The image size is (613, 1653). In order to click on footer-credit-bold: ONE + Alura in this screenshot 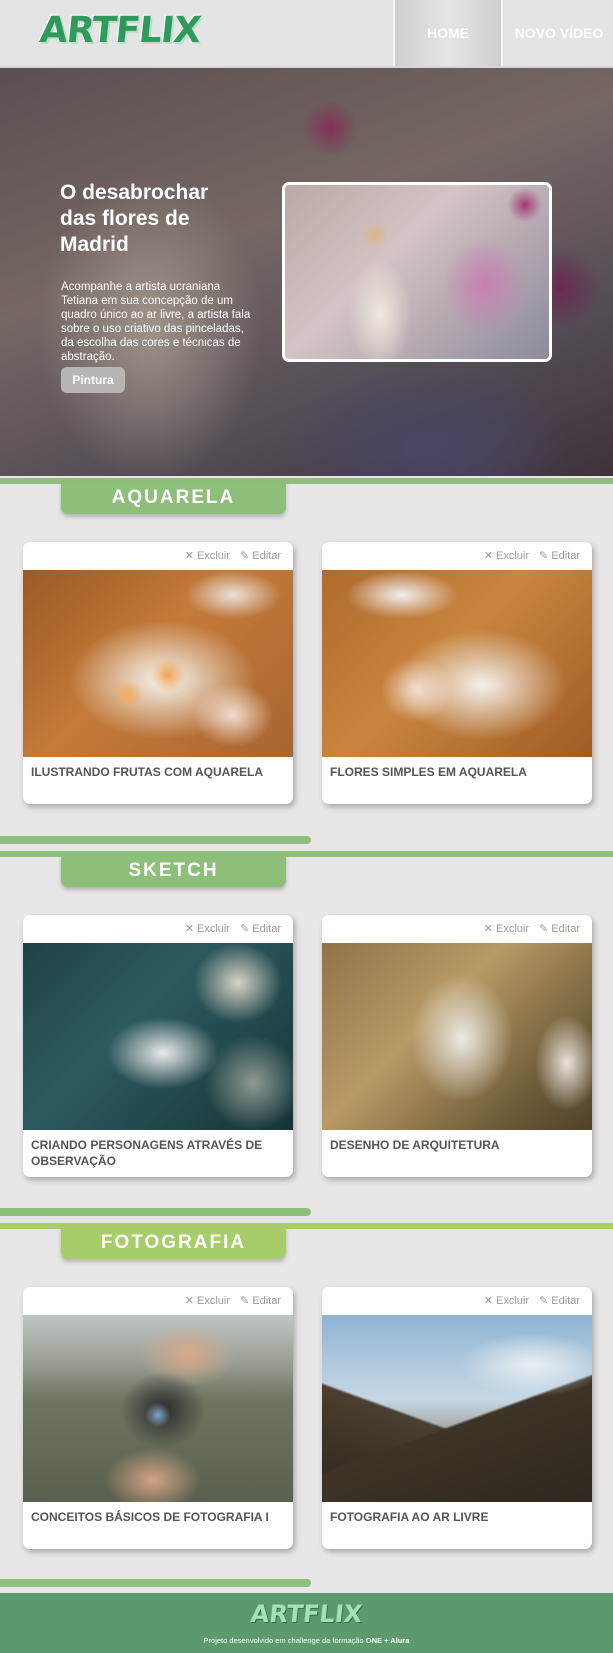, I will do `click(387, 1640)`.